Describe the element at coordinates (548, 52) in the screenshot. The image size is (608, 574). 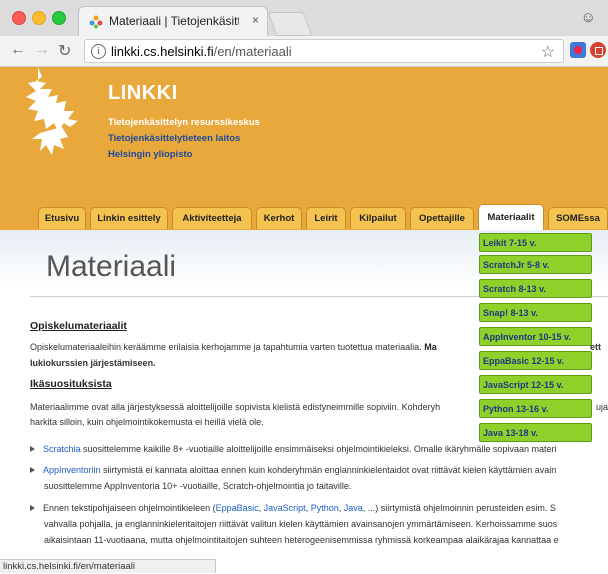
I see `bookmark-star-icon: ☆` at that location.